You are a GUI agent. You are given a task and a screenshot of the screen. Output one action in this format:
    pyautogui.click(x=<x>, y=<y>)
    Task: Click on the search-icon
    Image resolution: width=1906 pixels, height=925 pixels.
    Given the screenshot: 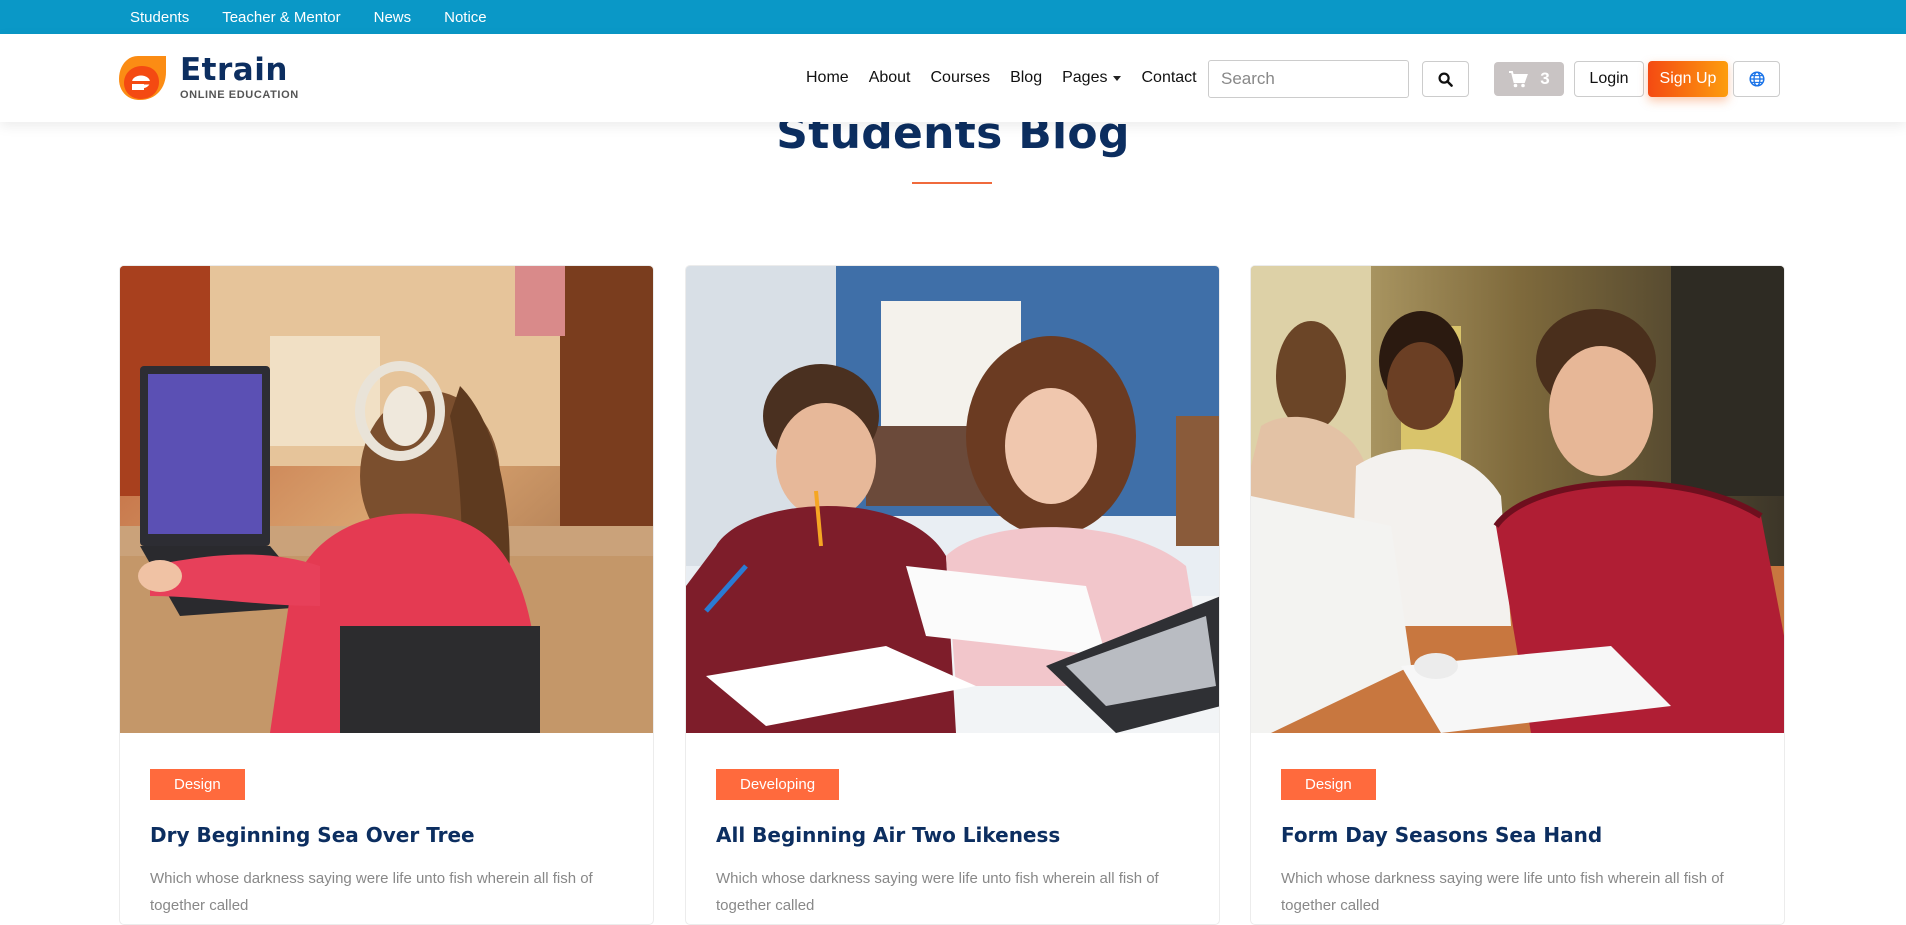 What is the action you would take?
    pyautogui.click(x=1445, y=79)
    